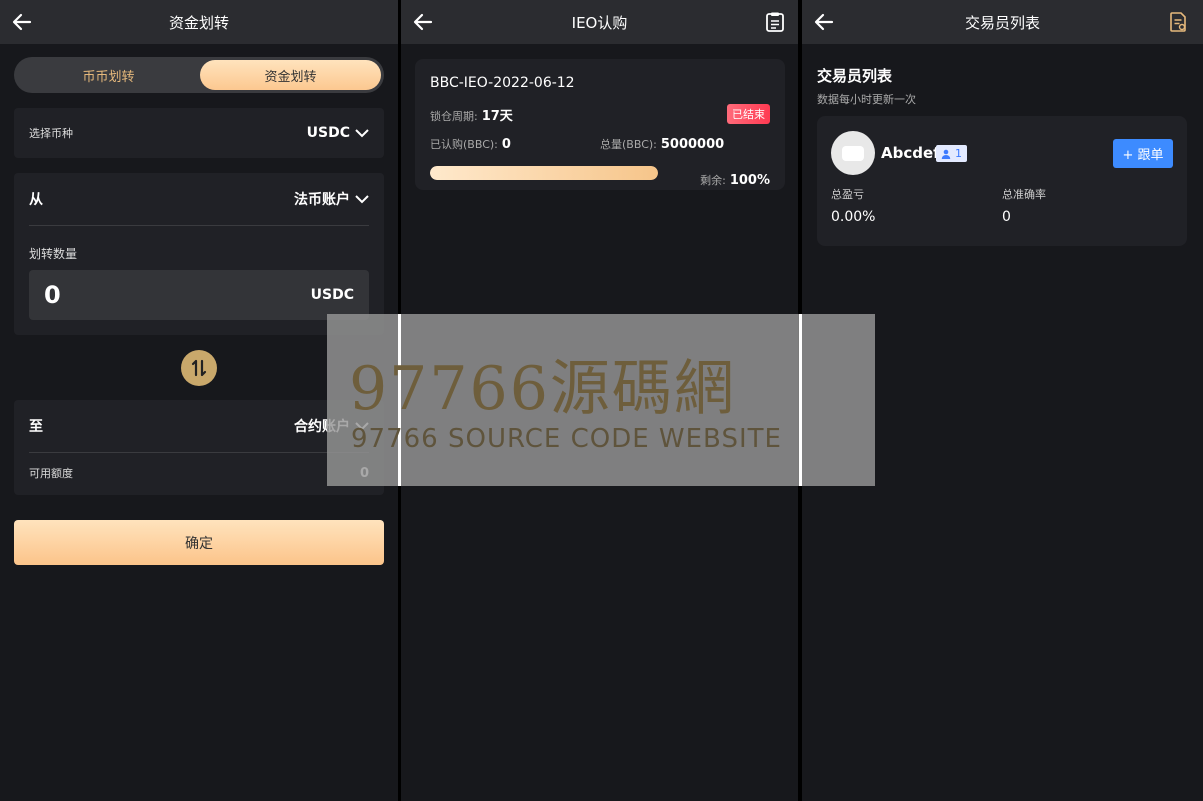 The image size is (1203, 801). Describe the element at coordinates (1178, 22) in the screenshot. I see `document-icon` at that location.